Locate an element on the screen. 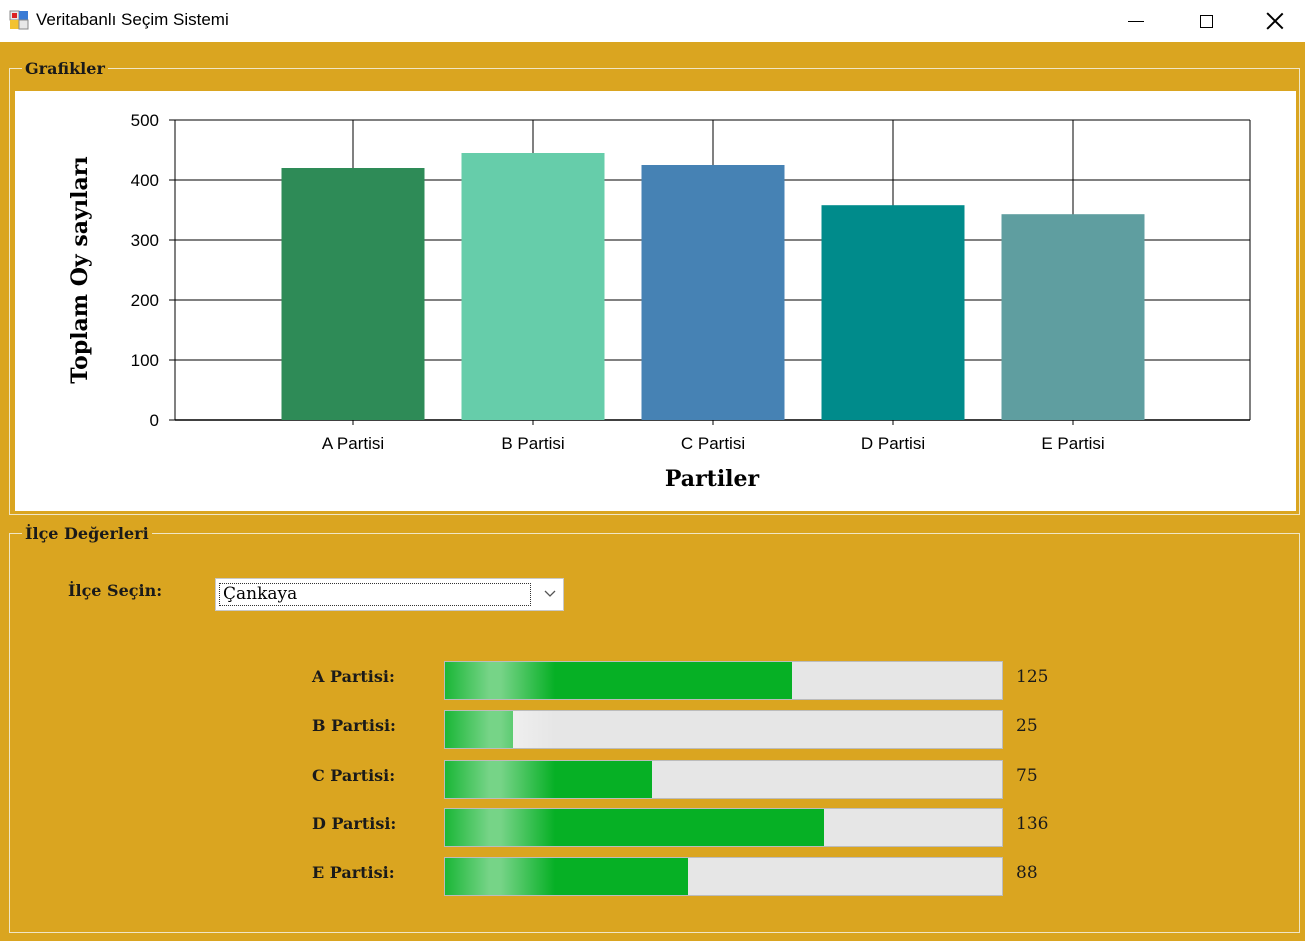 This screenshot has height=941, width=1305. y-tick-label: 100 is located at coordinates (145, 360).